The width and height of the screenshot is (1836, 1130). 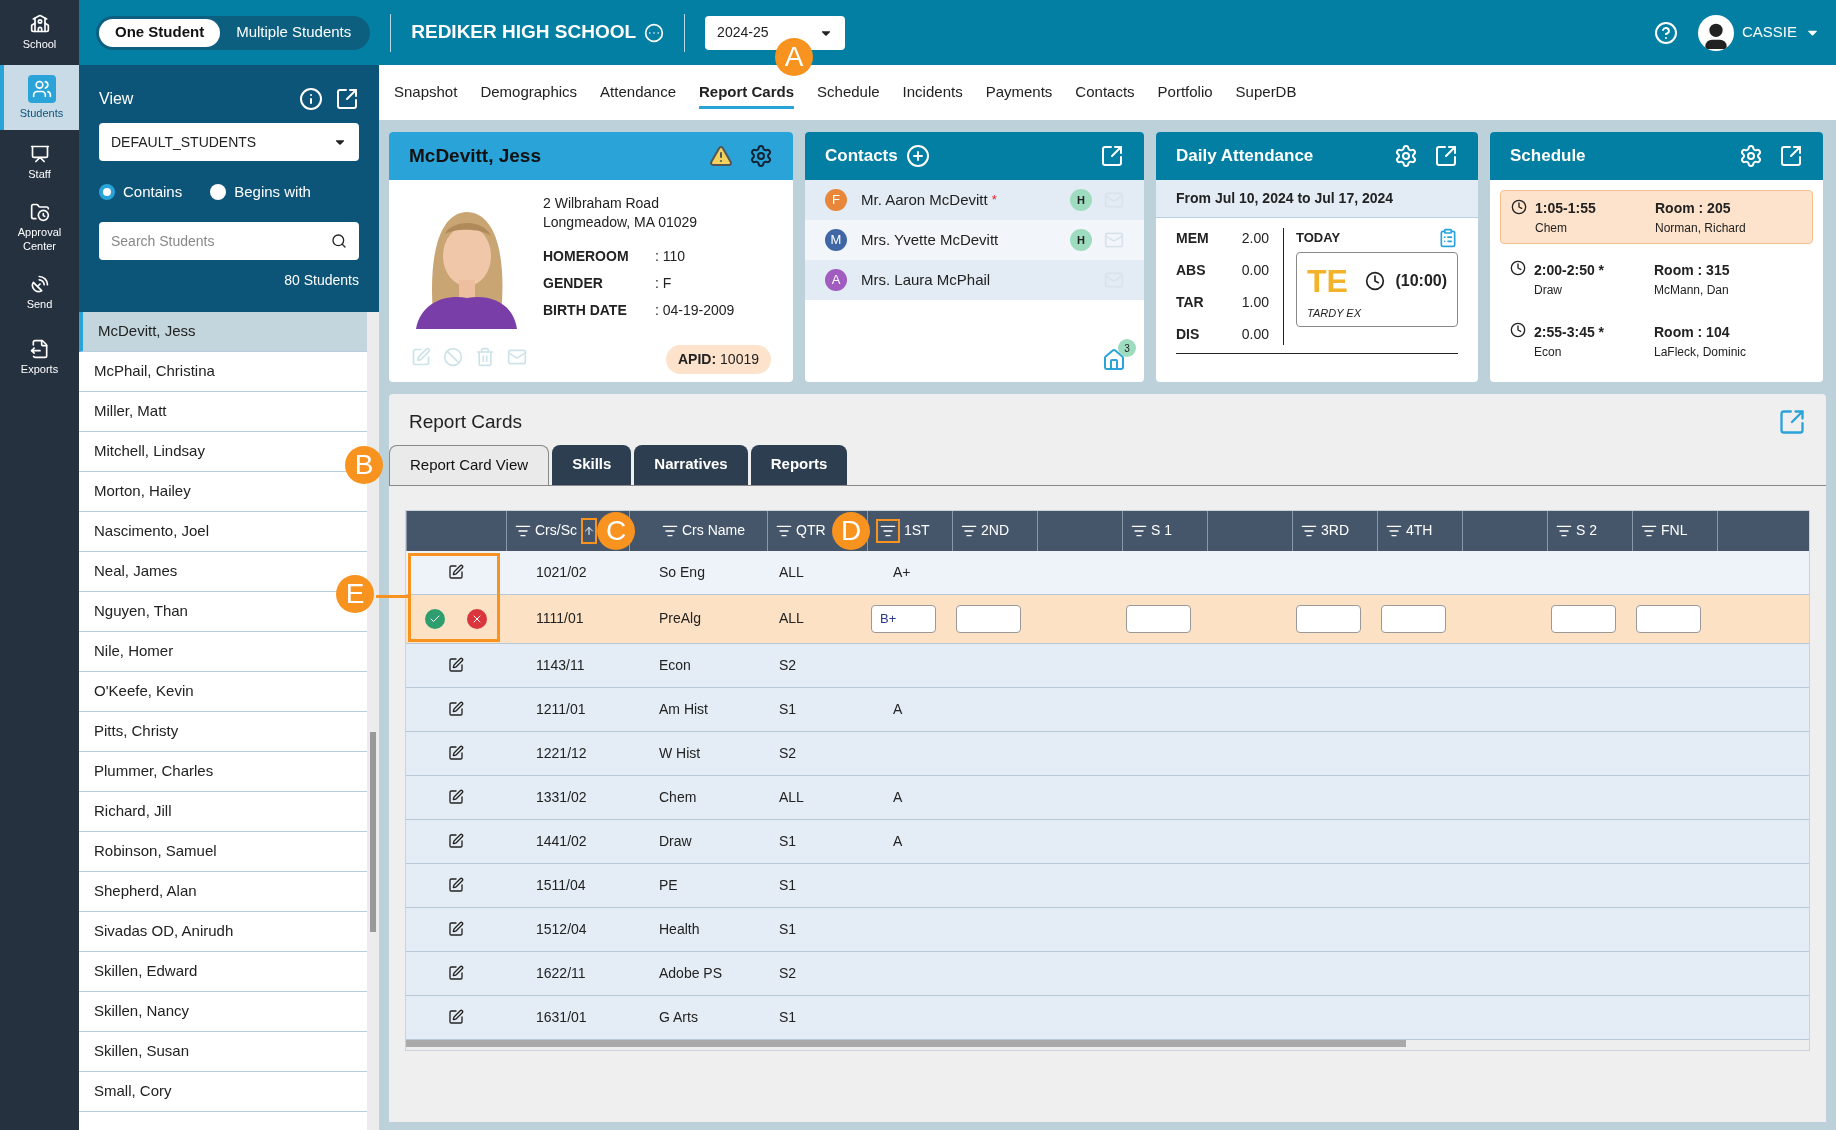 What do you see at coordinates (39, 292) in the screenshot?
I see `rail-item: Send` at bounding box center [39, 292].